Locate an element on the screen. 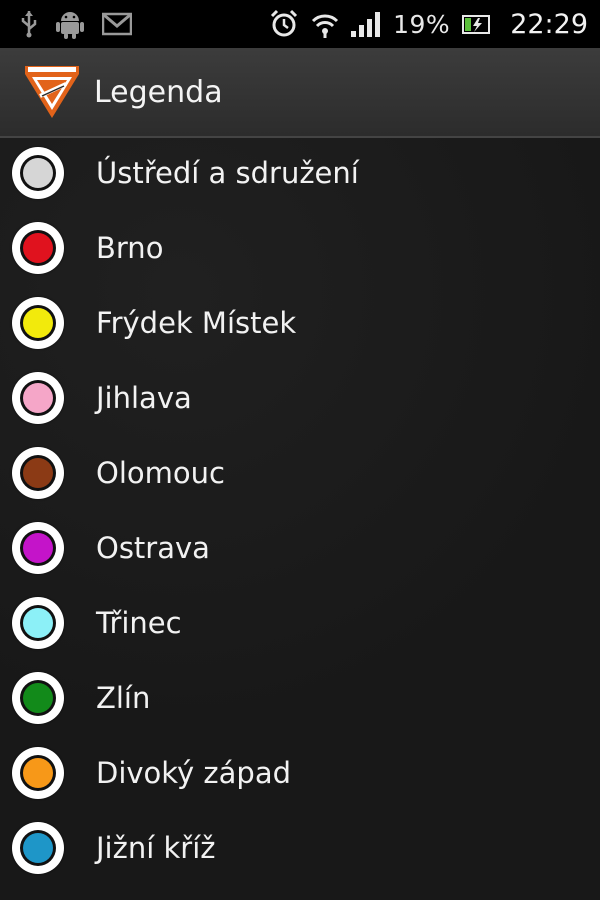  list-item-label: Frýdek Místek is located at coordinates (196, 322).